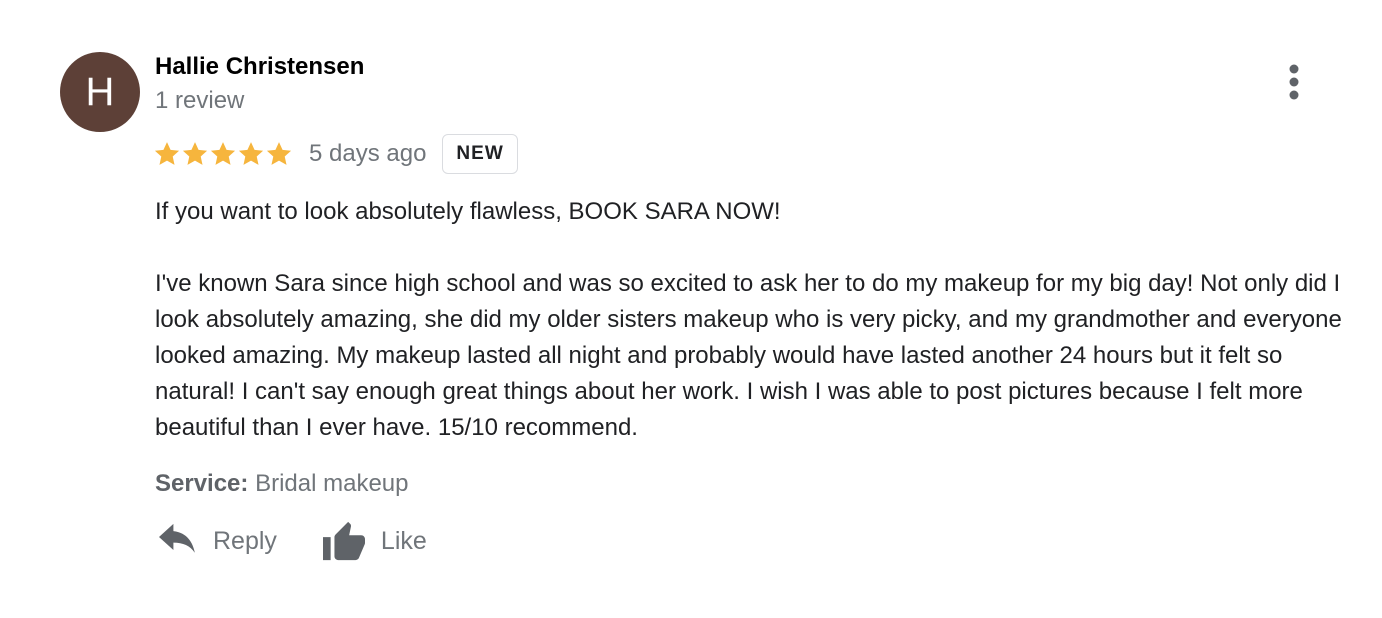  What do you see at coordinates (199, 101) in the screenshot?
I see `review-count: 1 review` at bounding box center [199, 101].